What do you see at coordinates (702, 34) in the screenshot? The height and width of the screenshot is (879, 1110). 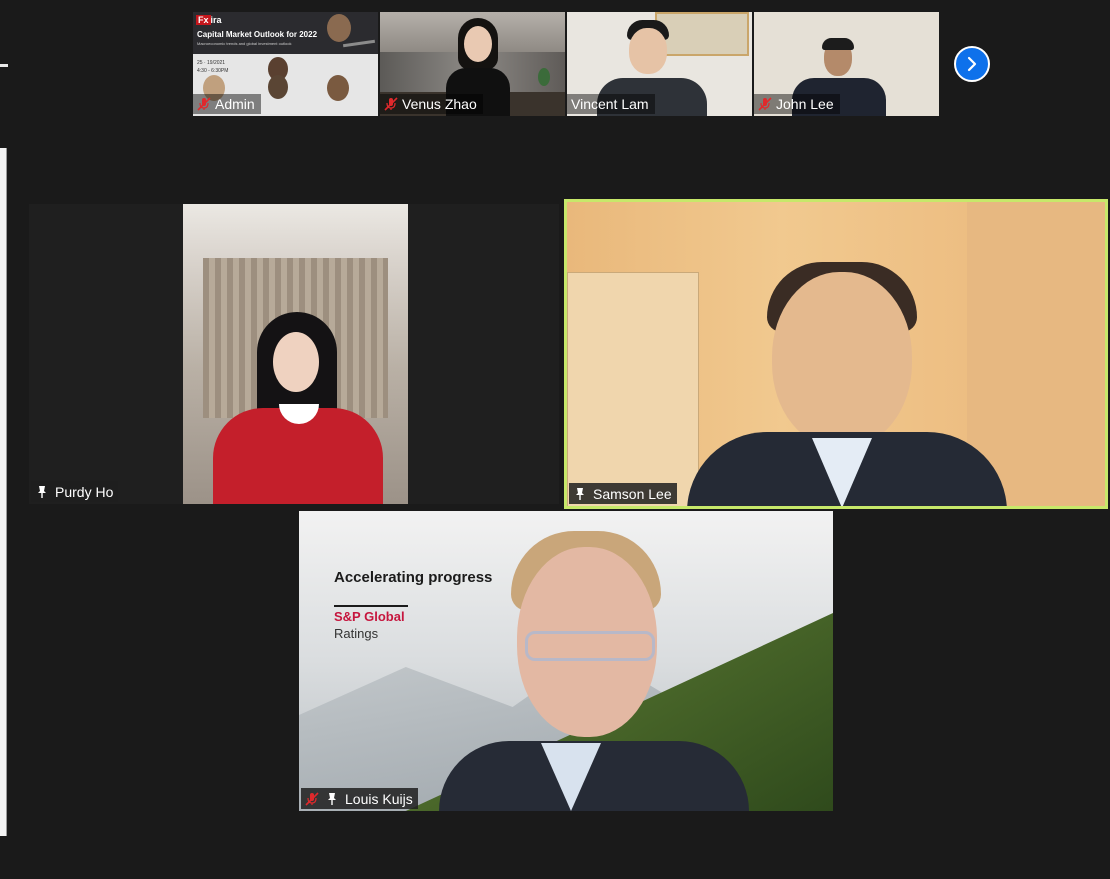 I see `wall-calligraphy` at bounding box center [702, 34].